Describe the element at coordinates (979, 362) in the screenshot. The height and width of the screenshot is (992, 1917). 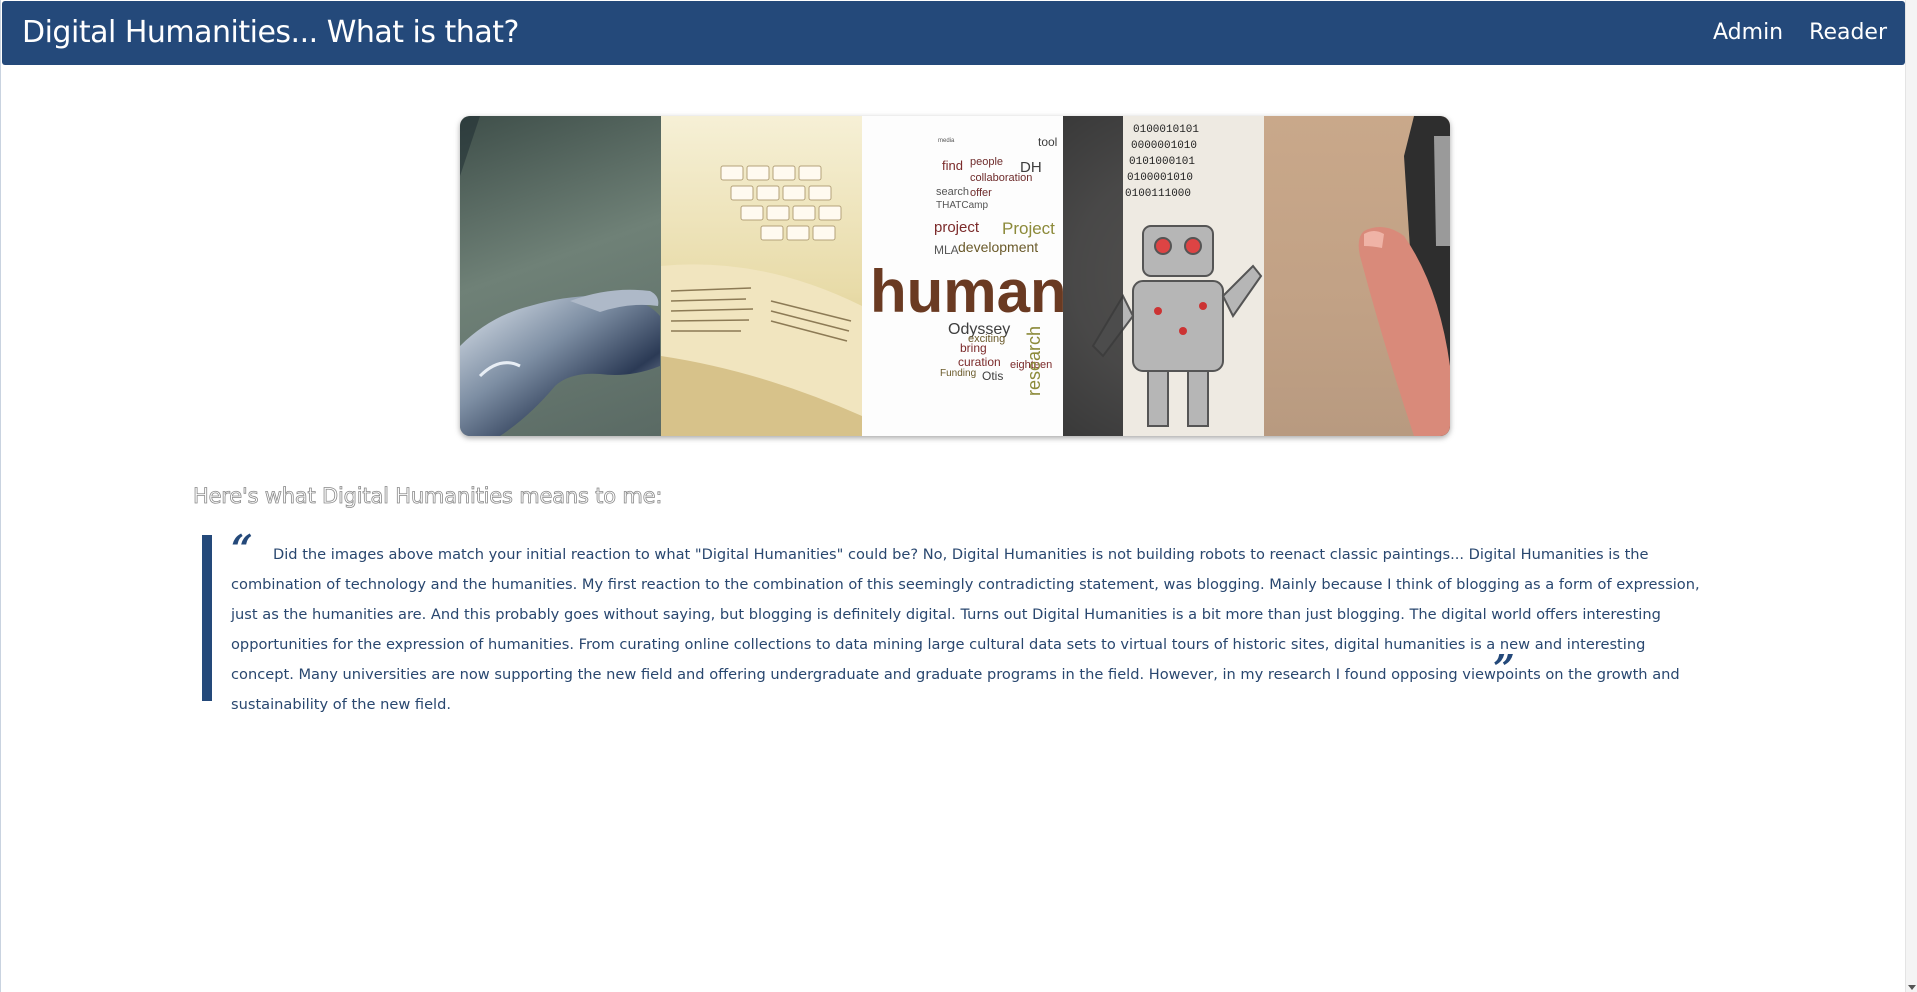
I see `word-cloud-word: curation` at that location.